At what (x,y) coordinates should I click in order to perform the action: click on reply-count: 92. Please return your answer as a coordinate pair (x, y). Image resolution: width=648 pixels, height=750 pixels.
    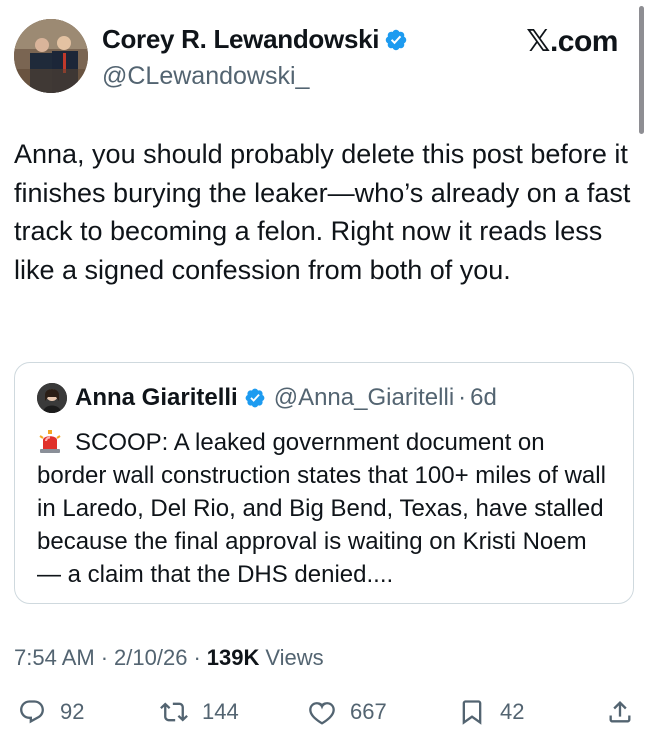
    Looking at the image, I should click on (72, 711).